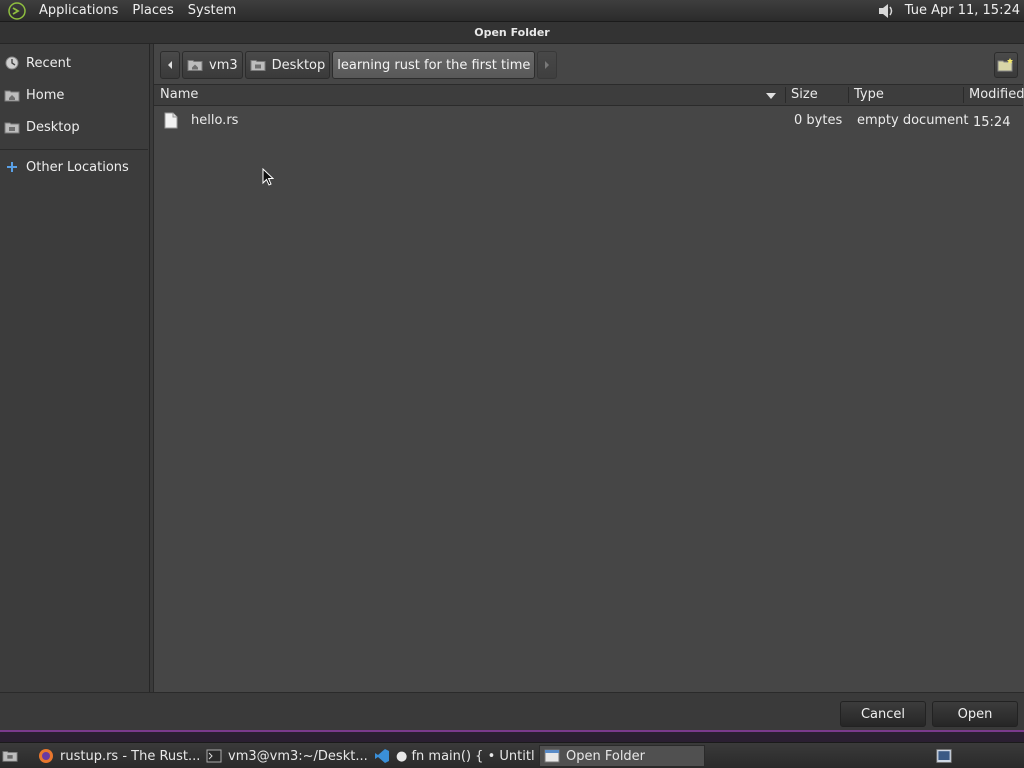  I want to click on file-modified: 15:24, so click(992, 122).